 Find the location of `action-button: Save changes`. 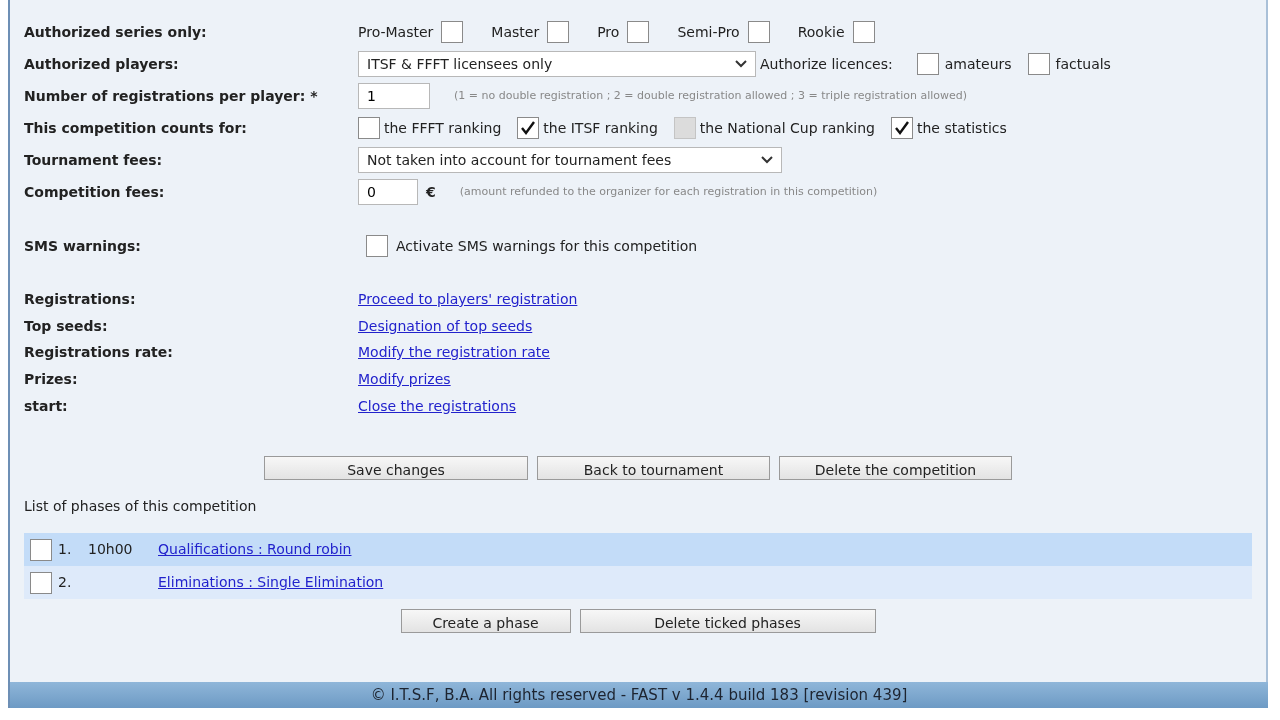

action-button: Save changes is located at coordinates (396, 468).